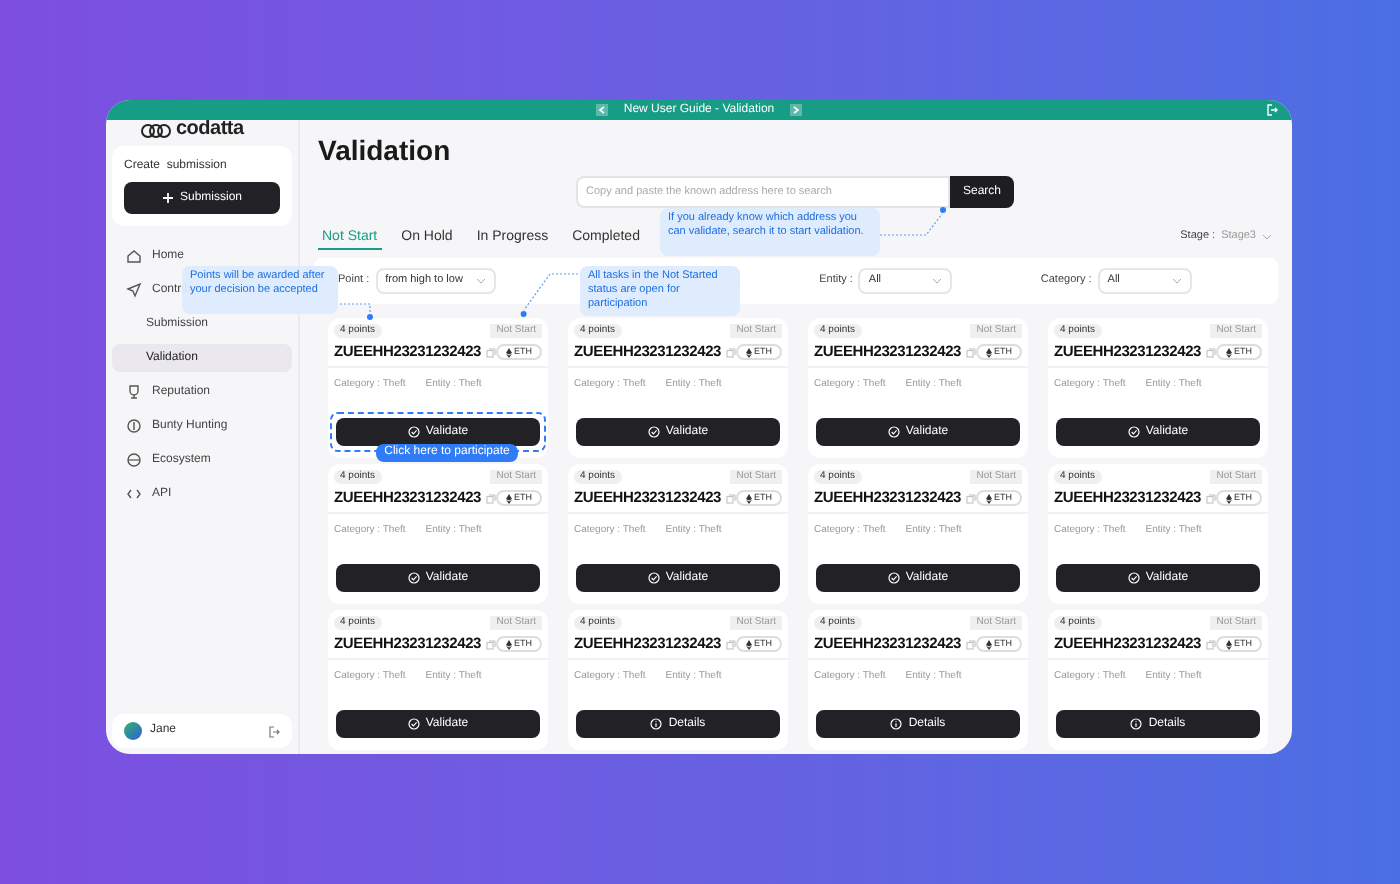  What do you see at coordinates (385, 150) in the screenshot?
I see `page-title: Validation` at bounding box center [385, 150].